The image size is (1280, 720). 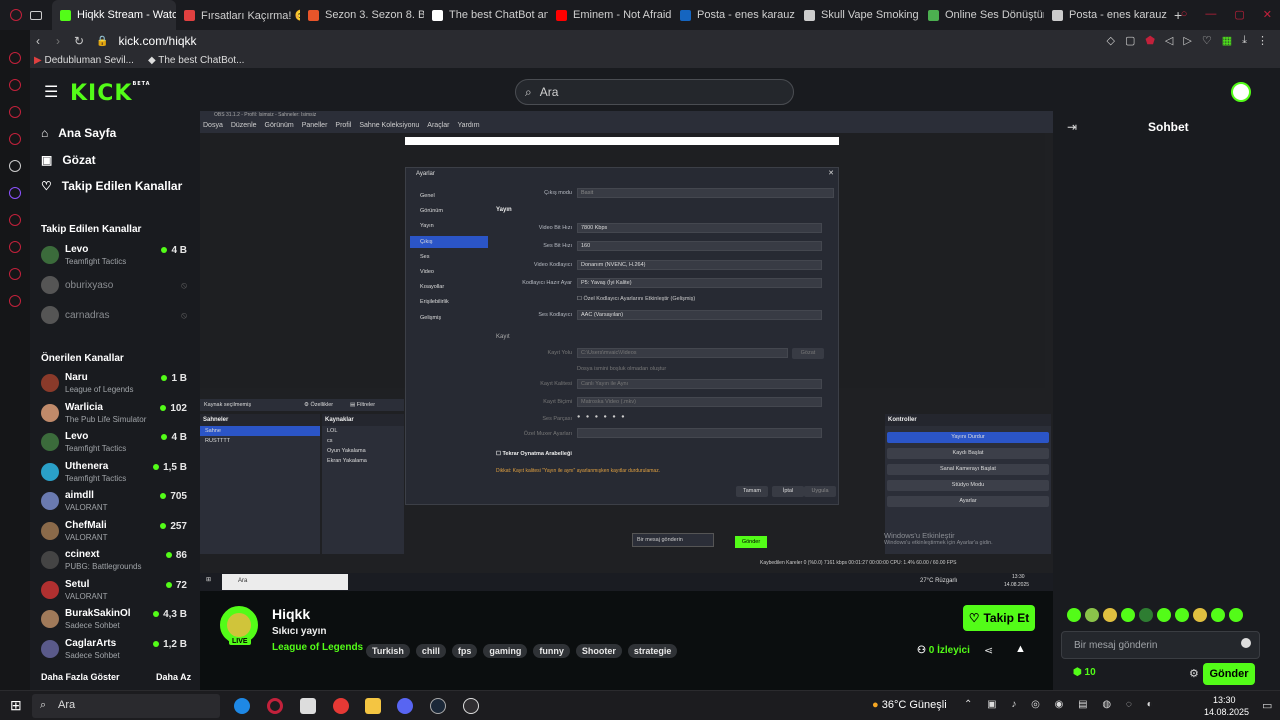 What do you see at coordinates (988, 650) in the screenshot?
I see `share-icon: ⋖` at bounding box center [988, 650].